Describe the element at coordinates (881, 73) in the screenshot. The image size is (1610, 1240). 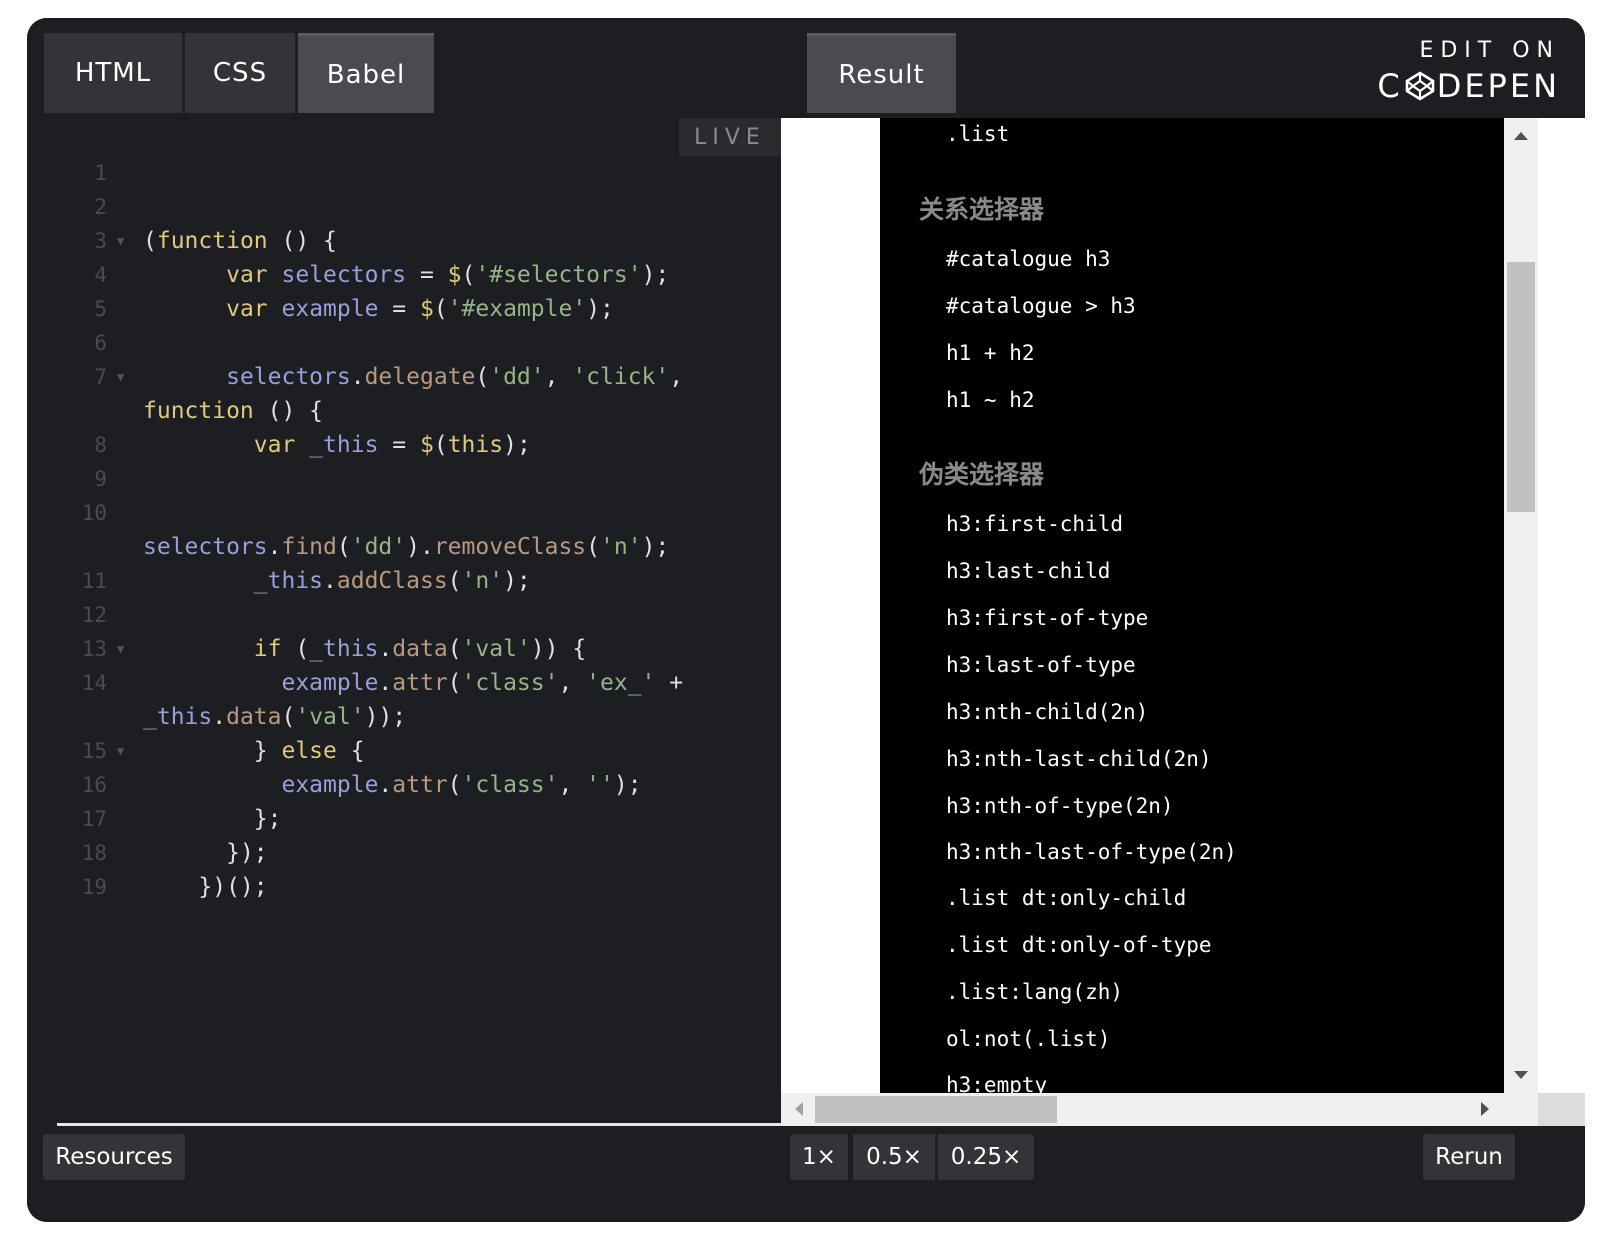
I see `tab-result: Result` at that location.